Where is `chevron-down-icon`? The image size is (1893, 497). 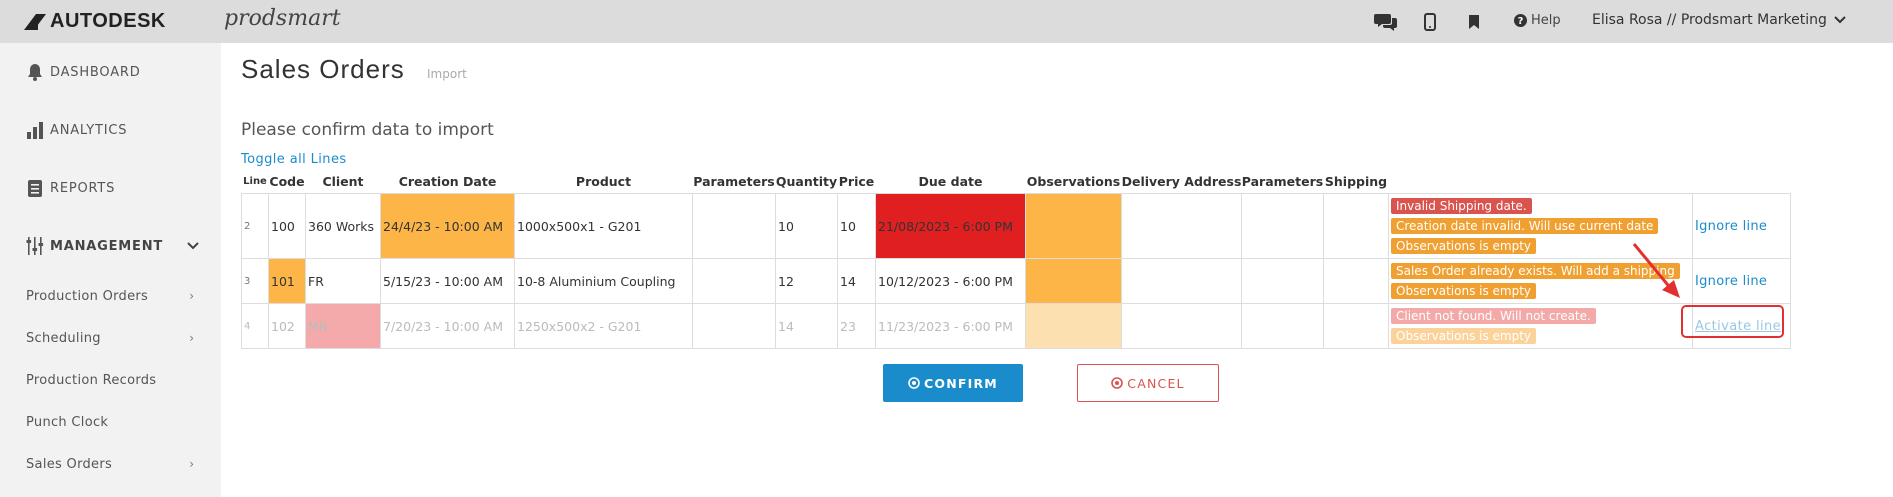
chevron-down-icon is located at coordinates (193, 246).